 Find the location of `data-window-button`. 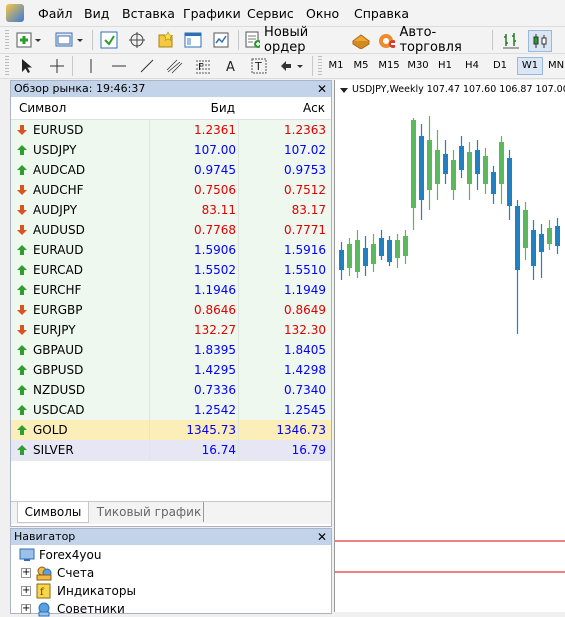

data-window-button is located at coordinates (137, 40).